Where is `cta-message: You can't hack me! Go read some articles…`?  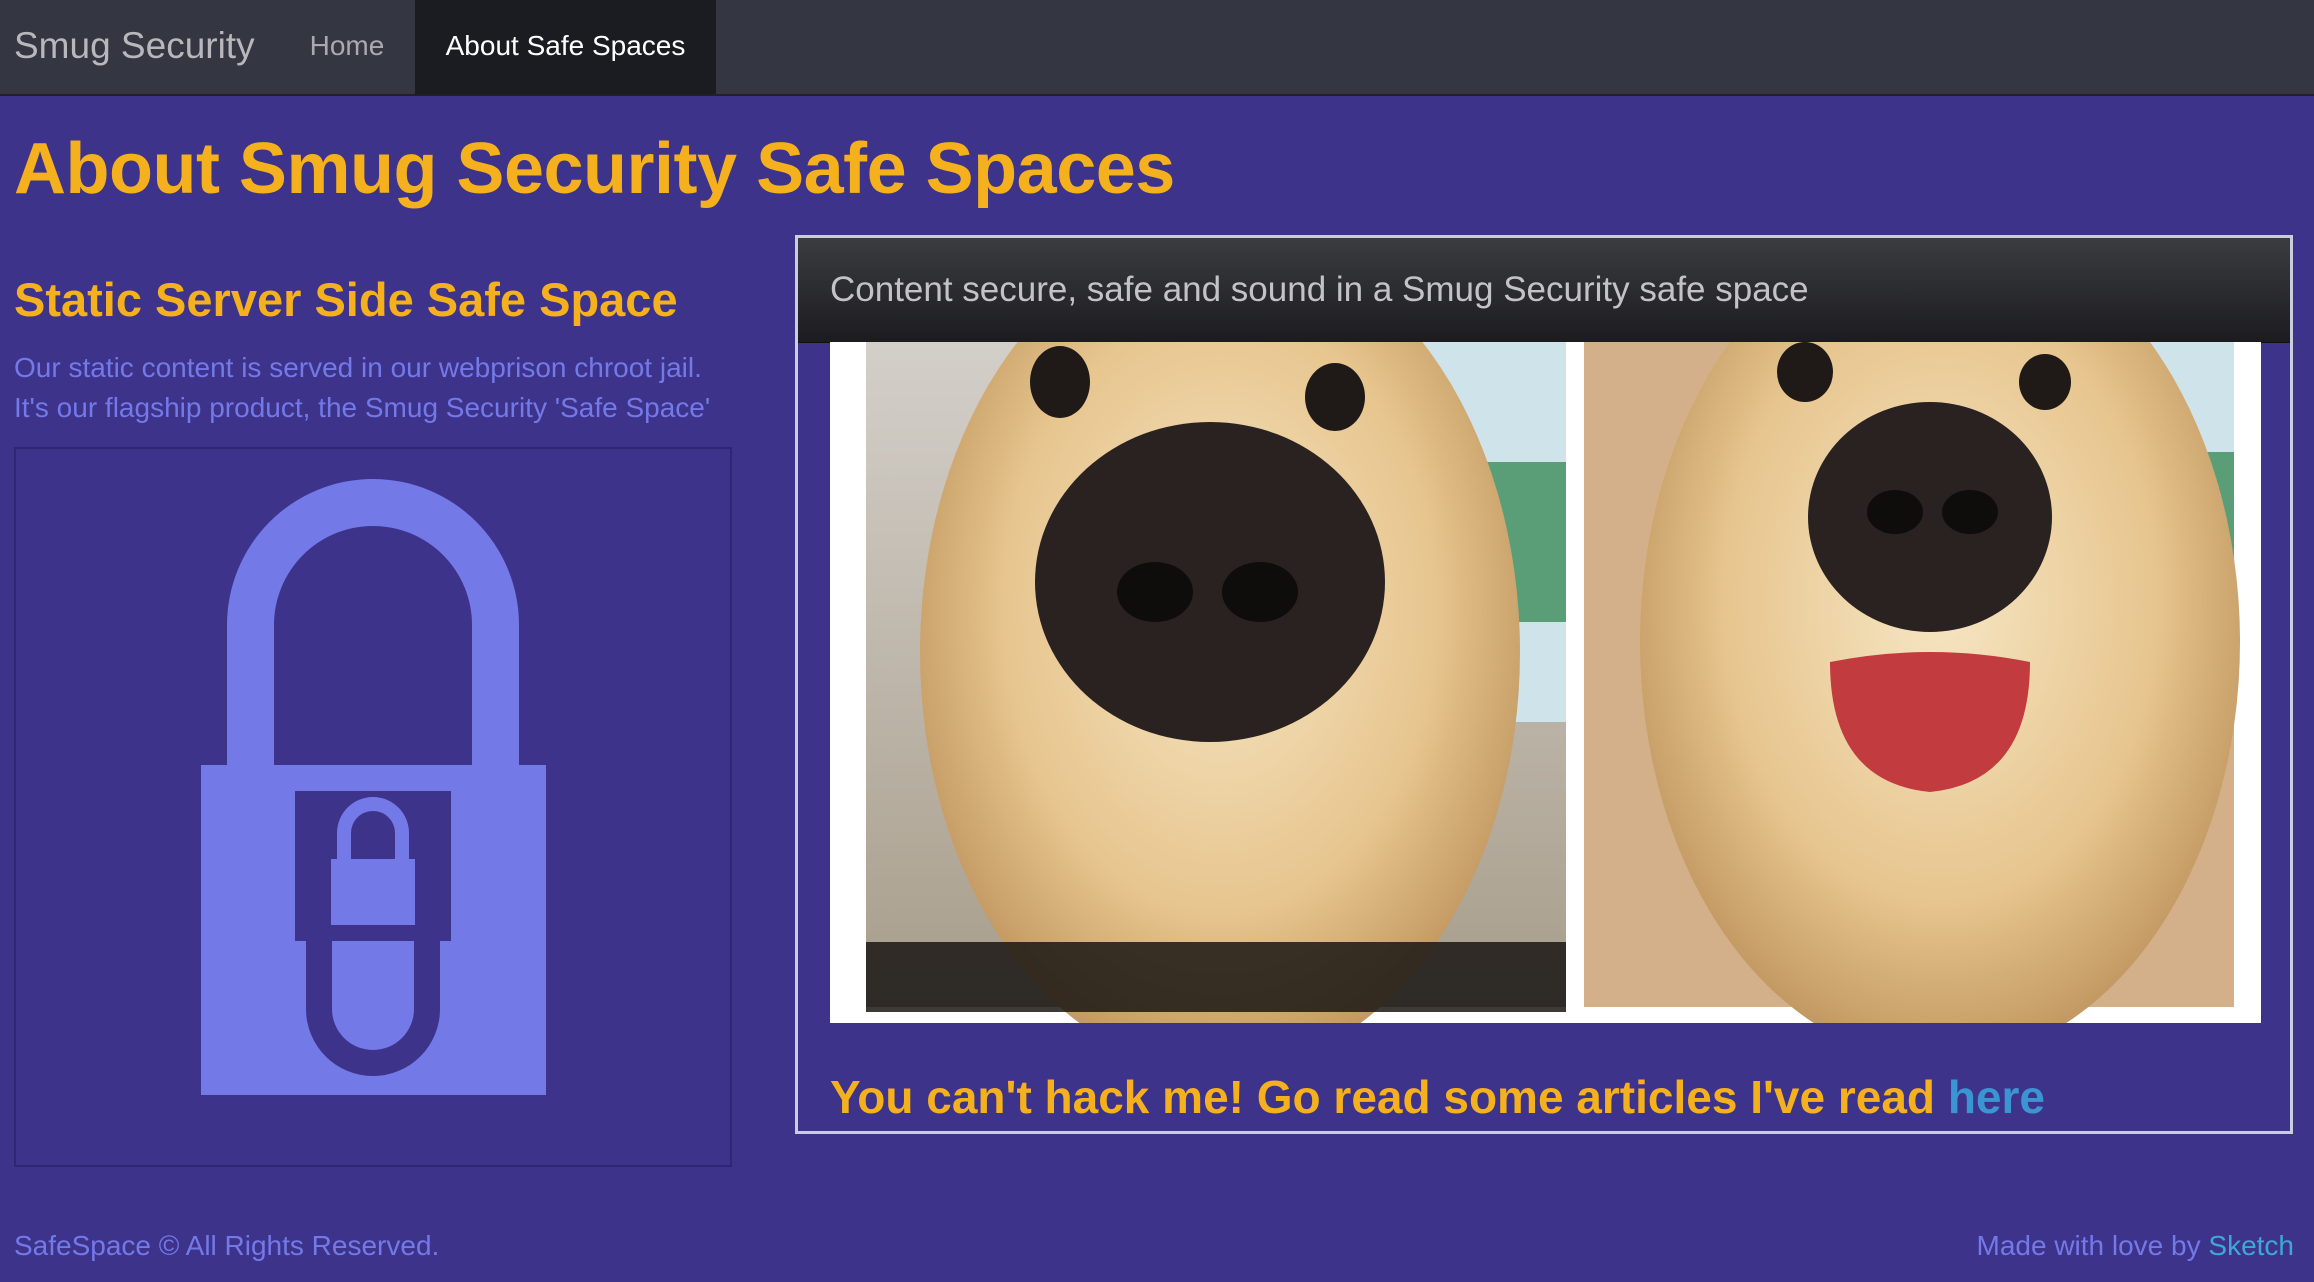 cta-message: You can't hack me! Go read some articles… is located at coordinates (1389, 1097).